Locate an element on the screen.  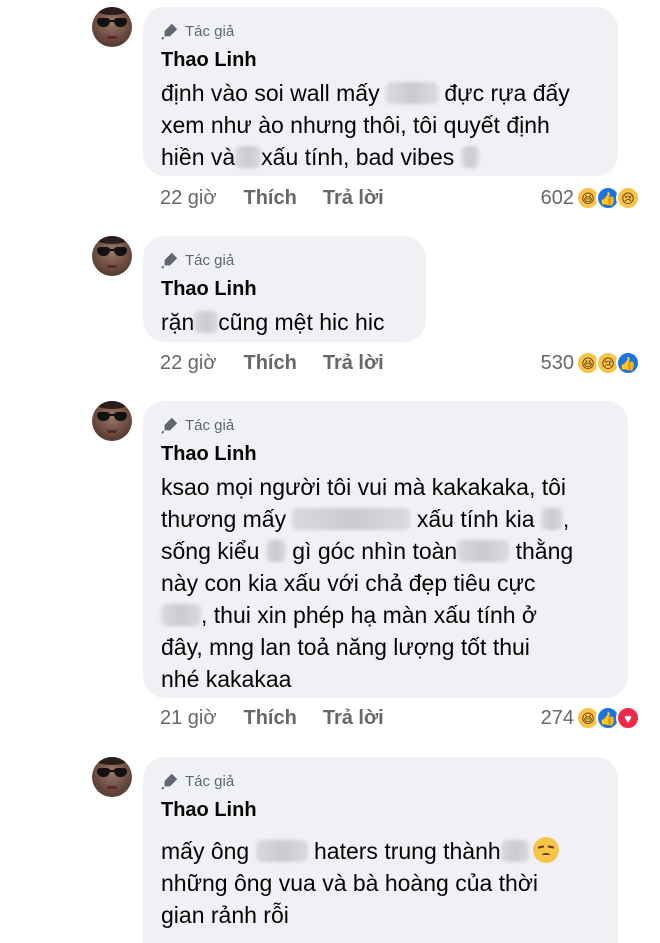
sad-icon: 😢 is located at coordinates (628, 198).